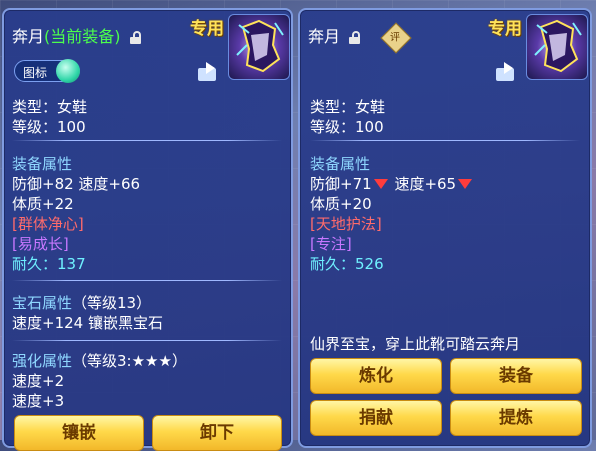  Describe the element at coordinates (76, 184) in the screenshot. I see `attr-line-1: 防御+82 速度+66` at that location.